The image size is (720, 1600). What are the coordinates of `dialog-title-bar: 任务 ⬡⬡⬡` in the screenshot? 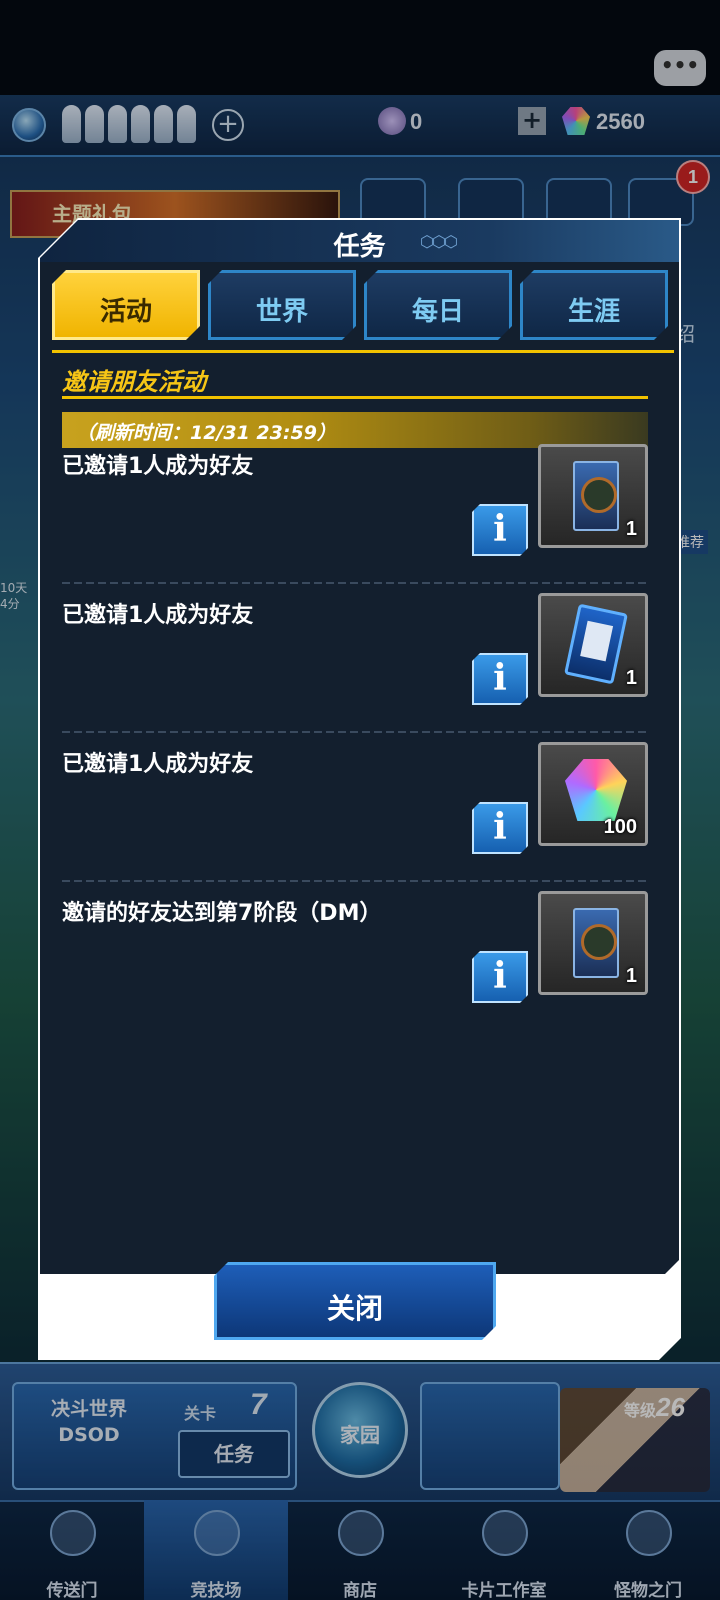 It's located at (359, 241).